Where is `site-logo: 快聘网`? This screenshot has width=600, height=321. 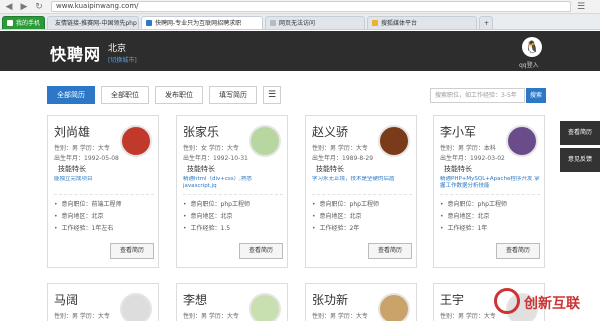 site-logo: 快聘网 is located at coordinates (75, 53).